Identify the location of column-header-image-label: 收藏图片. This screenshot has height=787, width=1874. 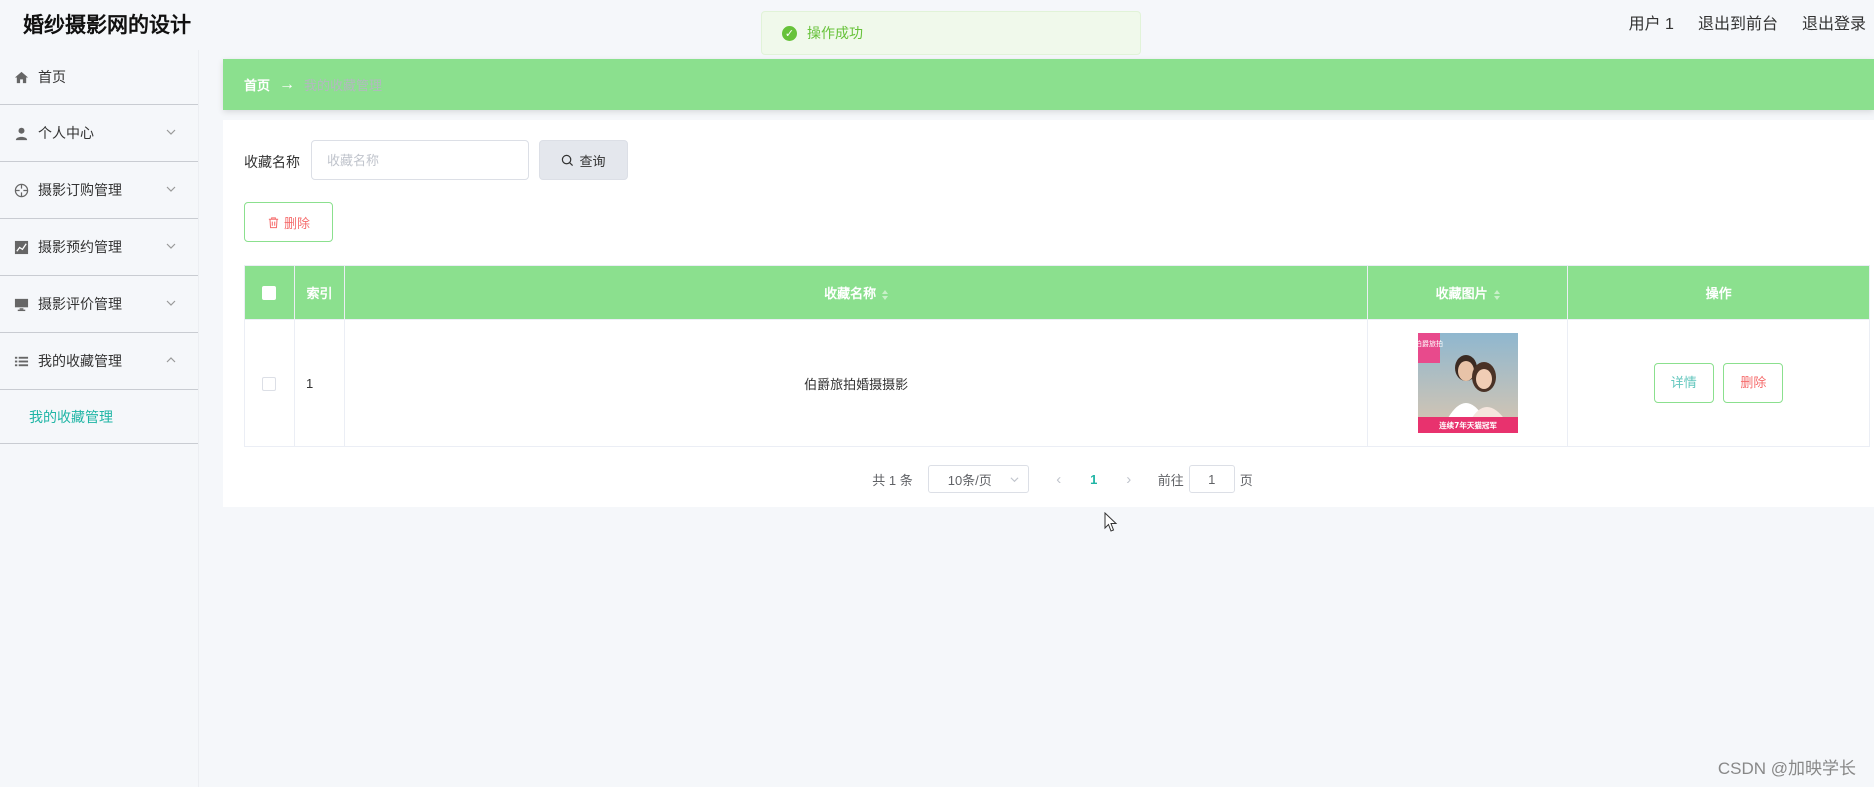
(1461, 293).